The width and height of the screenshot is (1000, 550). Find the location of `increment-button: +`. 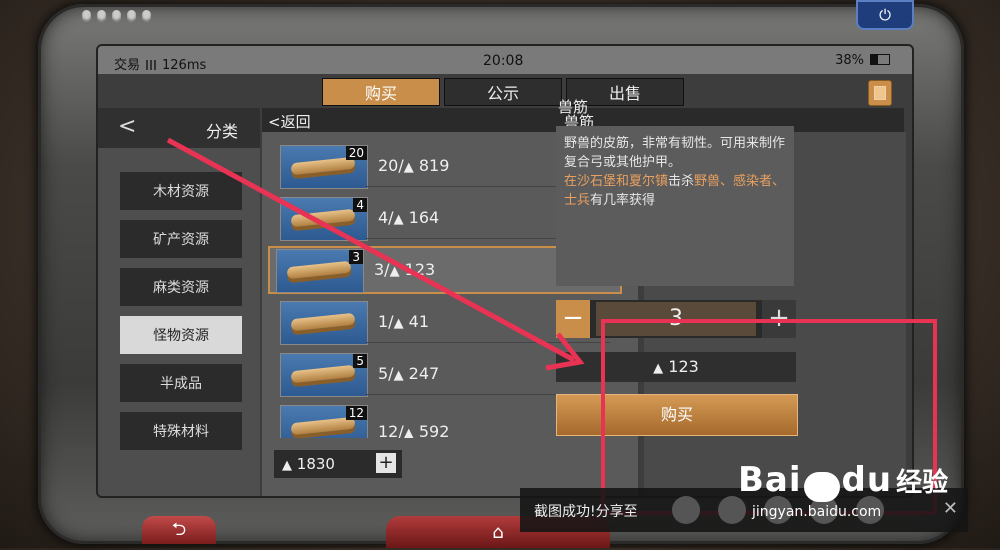

increment-button: + is located at coordinates (779, 319).